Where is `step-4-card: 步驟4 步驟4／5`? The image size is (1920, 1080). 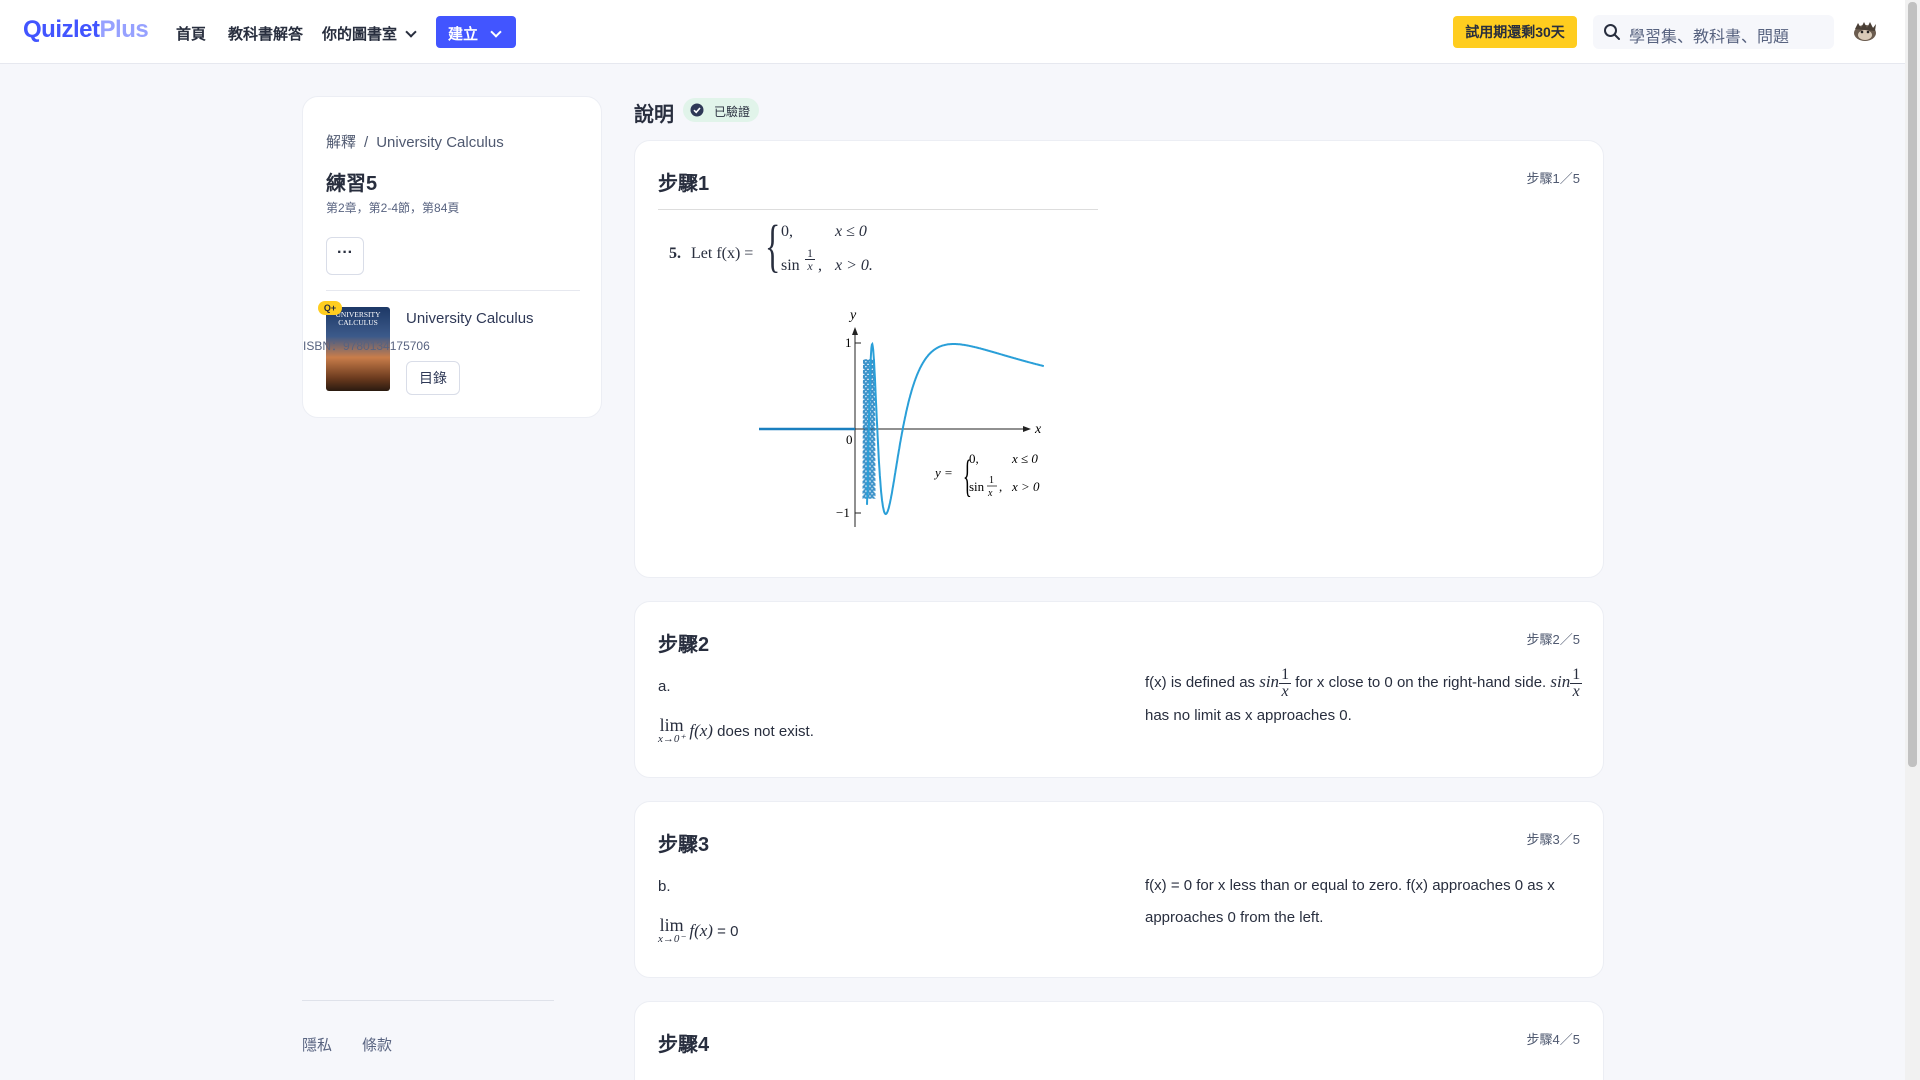
step-4-card: 步驟4 步驟4／5 is located at coordinates (1119, 1040).